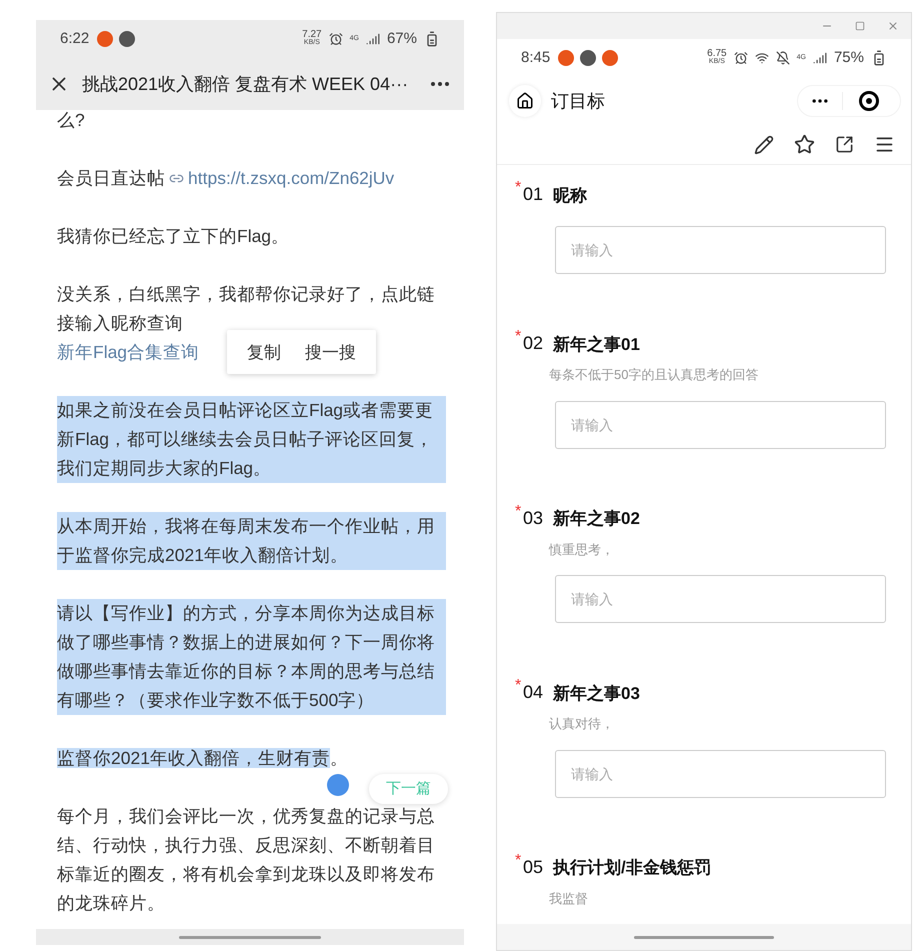 This screenshot has height=951, width=918. What do you see at coordinates (533, 343) in the screenshot?
I see `question-number: 02` at bounding box center [533, 343].